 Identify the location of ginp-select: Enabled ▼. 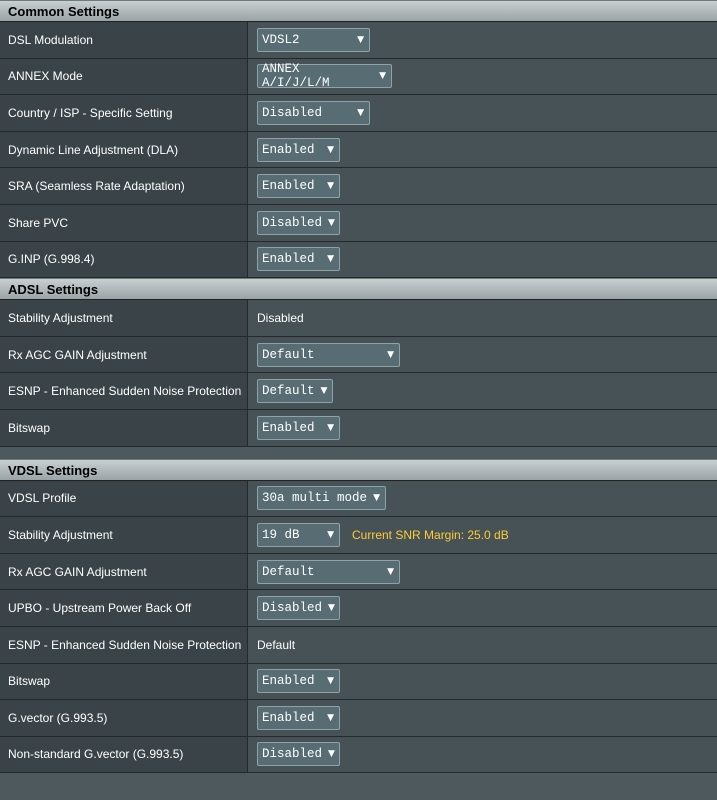
(298, 259).